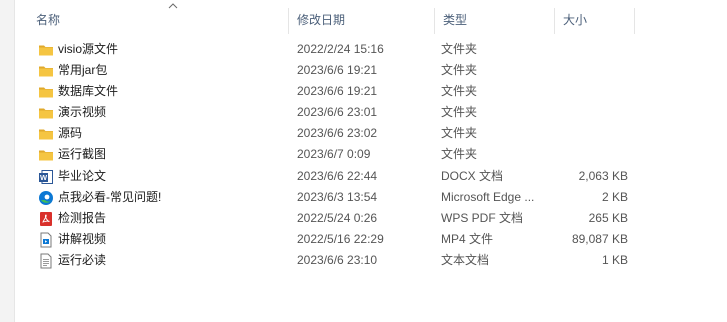 The width and height of the screenshot is (727, 322). Describe the element at coordinates (334, 154) in the screenshot. I see `file-modified-date: 2023/6/7 0:09` at that location.